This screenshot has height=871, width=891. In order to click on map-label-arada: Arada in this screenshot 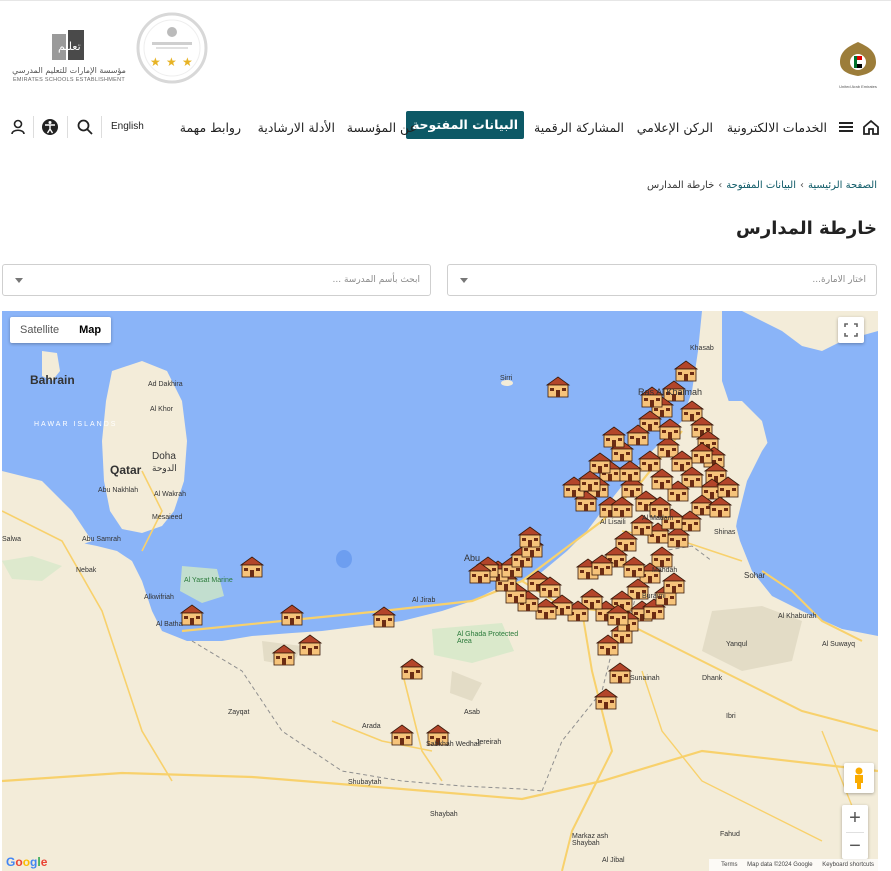, I will do `click(371, 726)`.